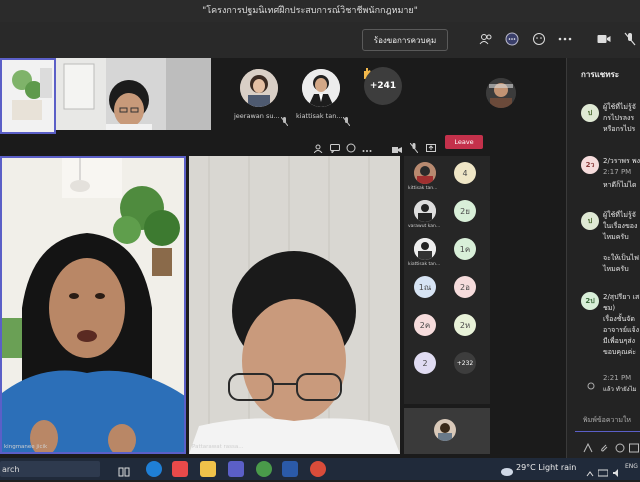 This screenshot has height=482, width=640. What do you see at coordinates (620, 389) in the screenshot?
I see `chat-line: แล้ว ทำยังไม` at bounding box center [620, 389].